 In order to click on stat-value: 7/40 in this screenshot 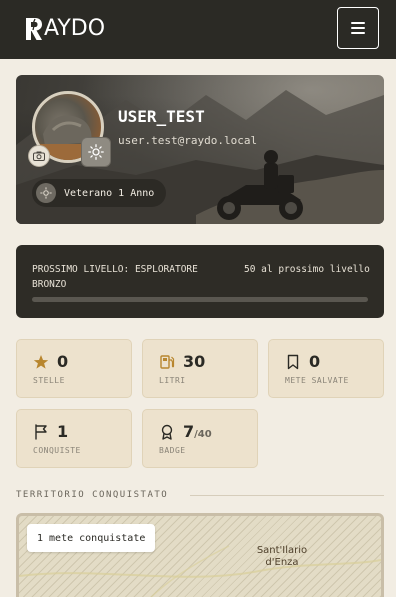, I will do `click(197, 431)`.